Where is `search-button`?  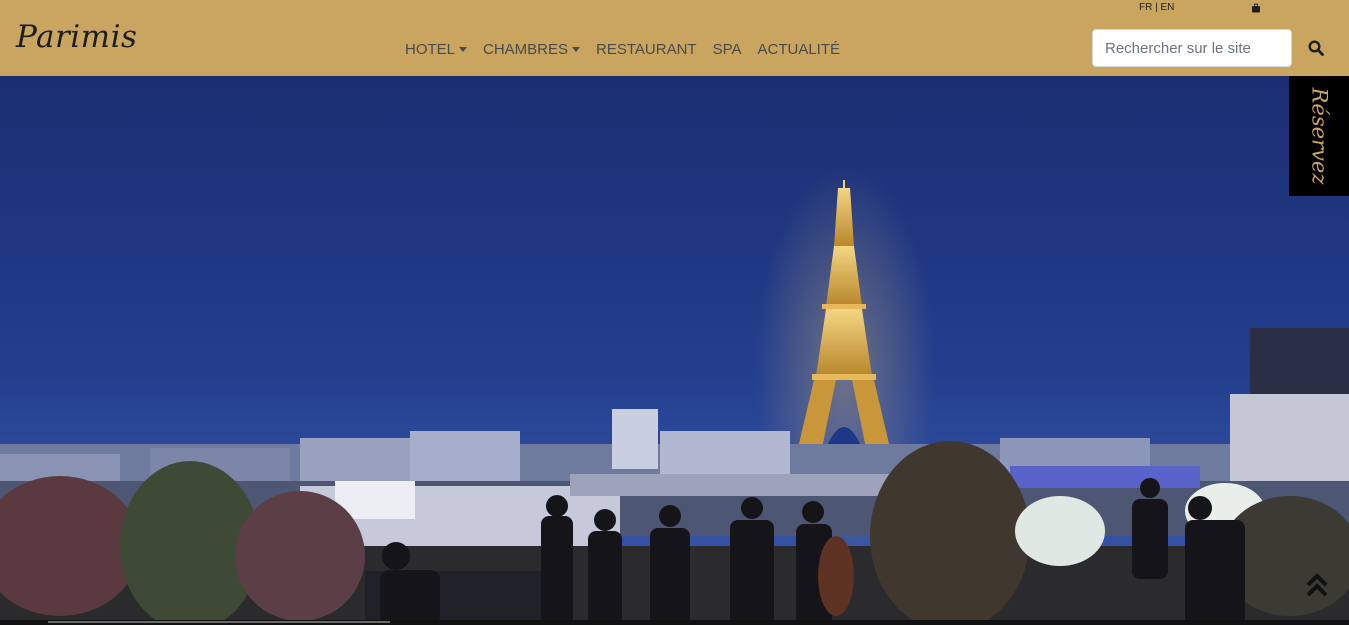
search-button is located at coordinates (1316, 48).